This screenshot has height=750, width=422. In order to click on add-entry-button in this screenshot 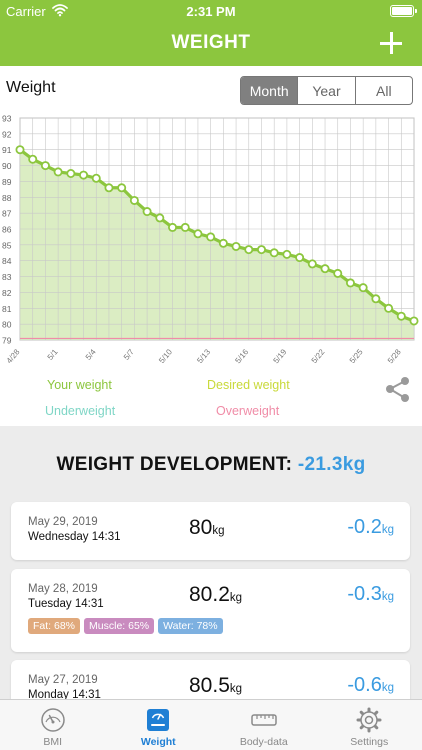, I will do `click(391, 43)`.